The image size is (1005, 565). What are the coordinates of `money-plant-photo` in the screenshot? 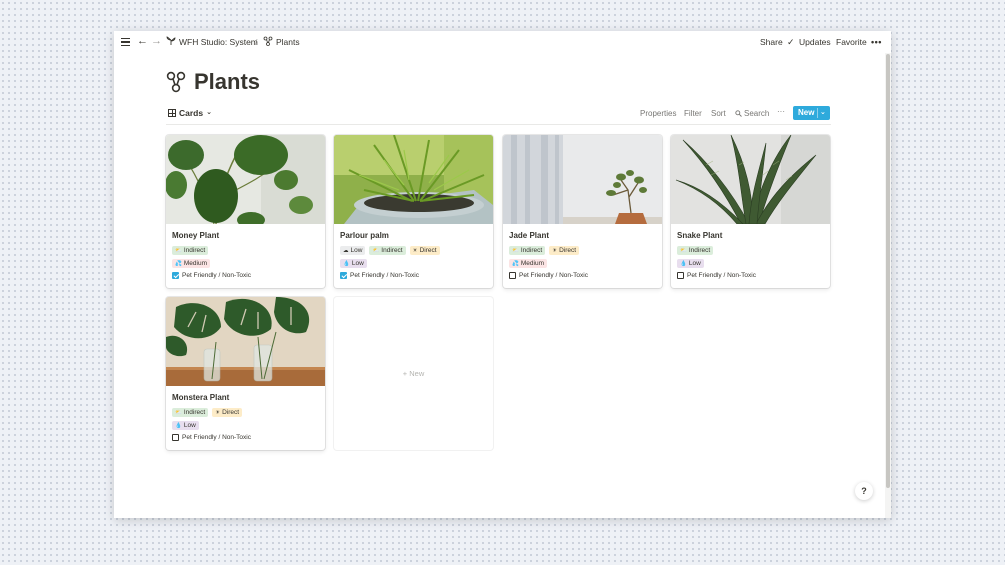 It's located at (245, 179).